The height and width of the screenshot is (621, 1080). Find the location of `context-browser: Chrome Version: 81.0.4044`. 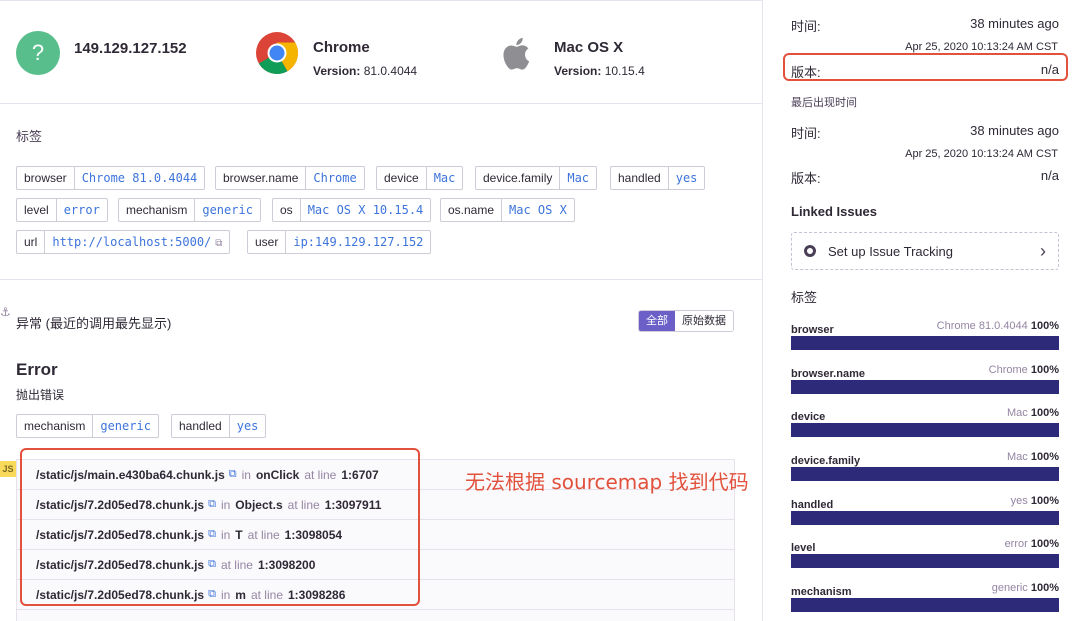

context-browser: Chrome Version: 81.0.4044 is located at coordinates (336, 54).